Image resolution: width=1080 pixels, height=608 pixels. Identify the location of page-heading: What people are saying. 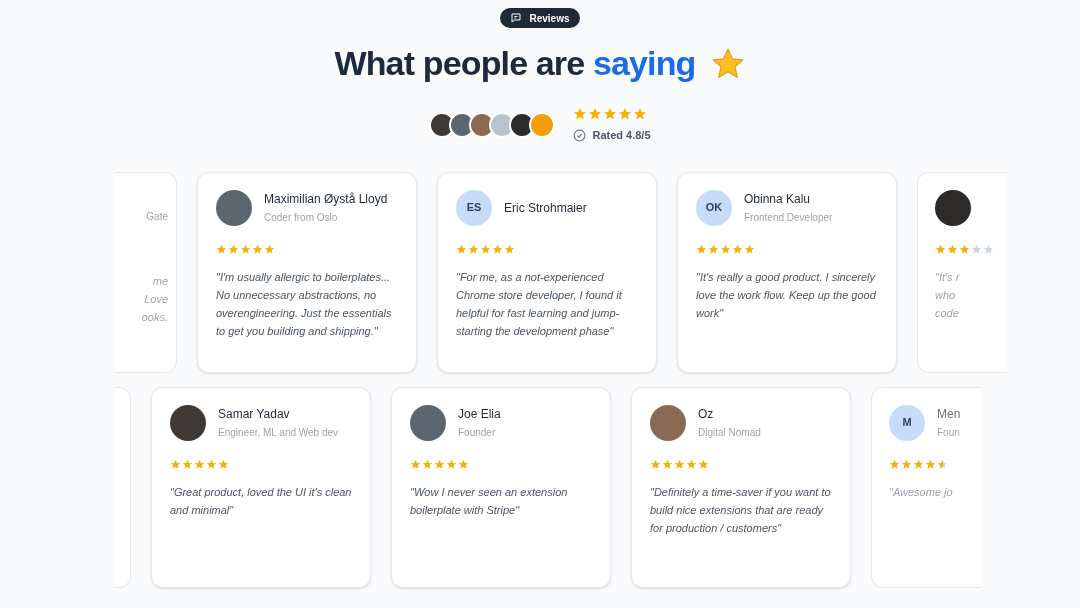
(515, 63).